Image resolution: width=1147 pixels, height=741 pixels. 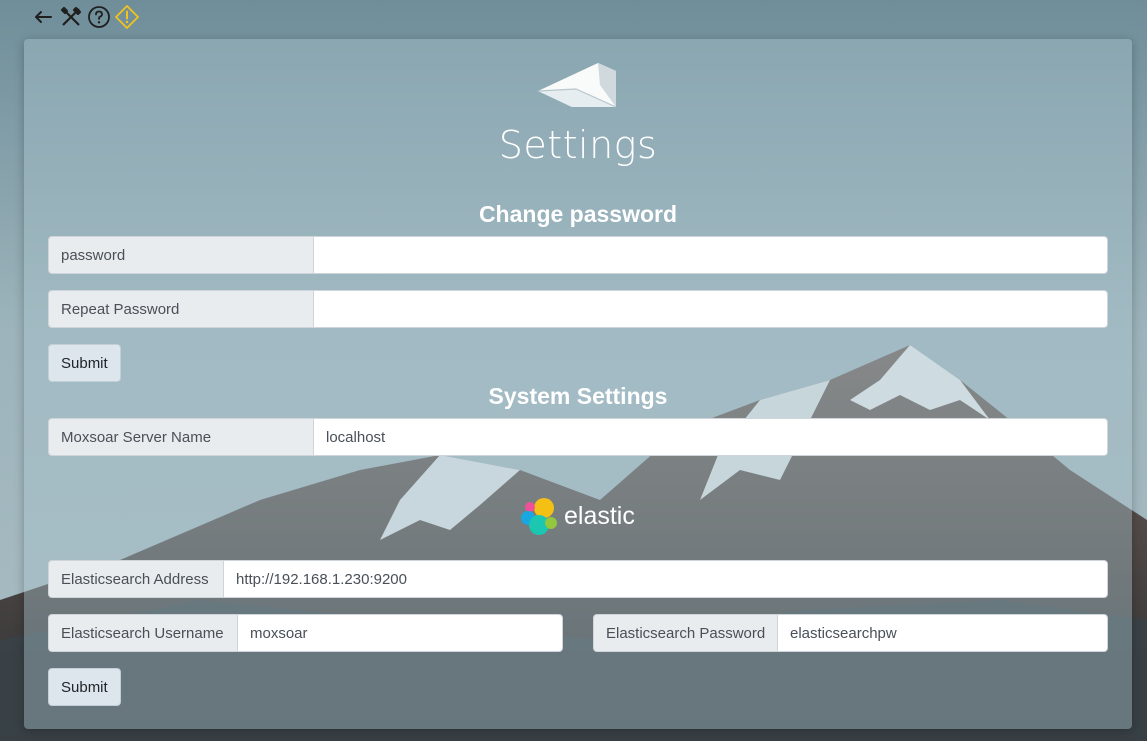 I want to click on repeat-password-input, so click(x=710, y=309).